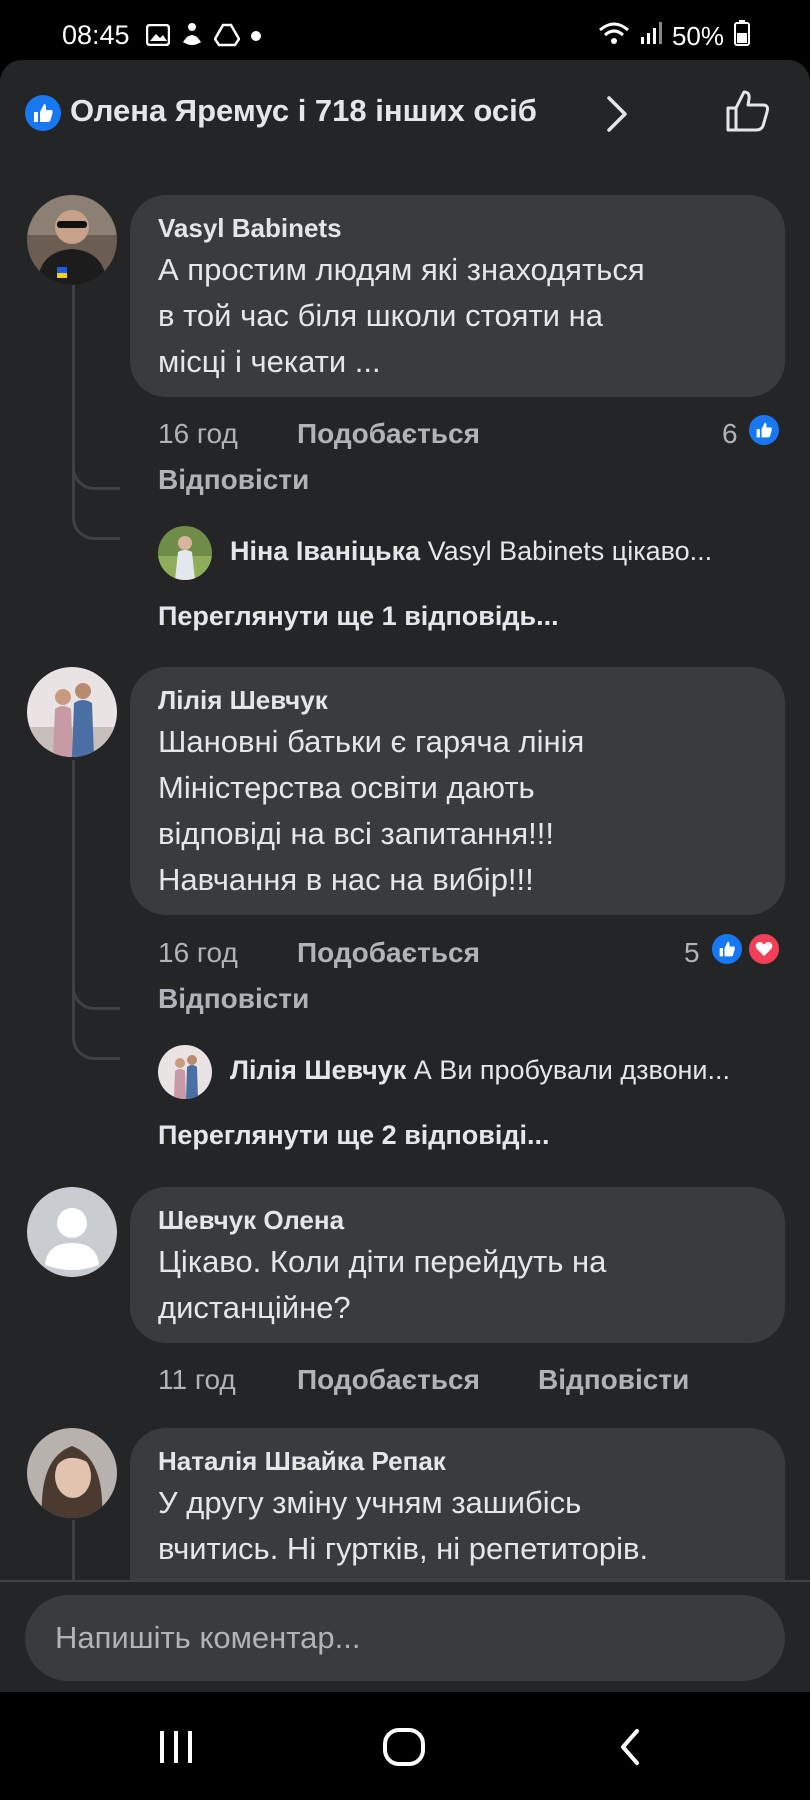  I want to click on chevron-right-icon, so click(617, 116).